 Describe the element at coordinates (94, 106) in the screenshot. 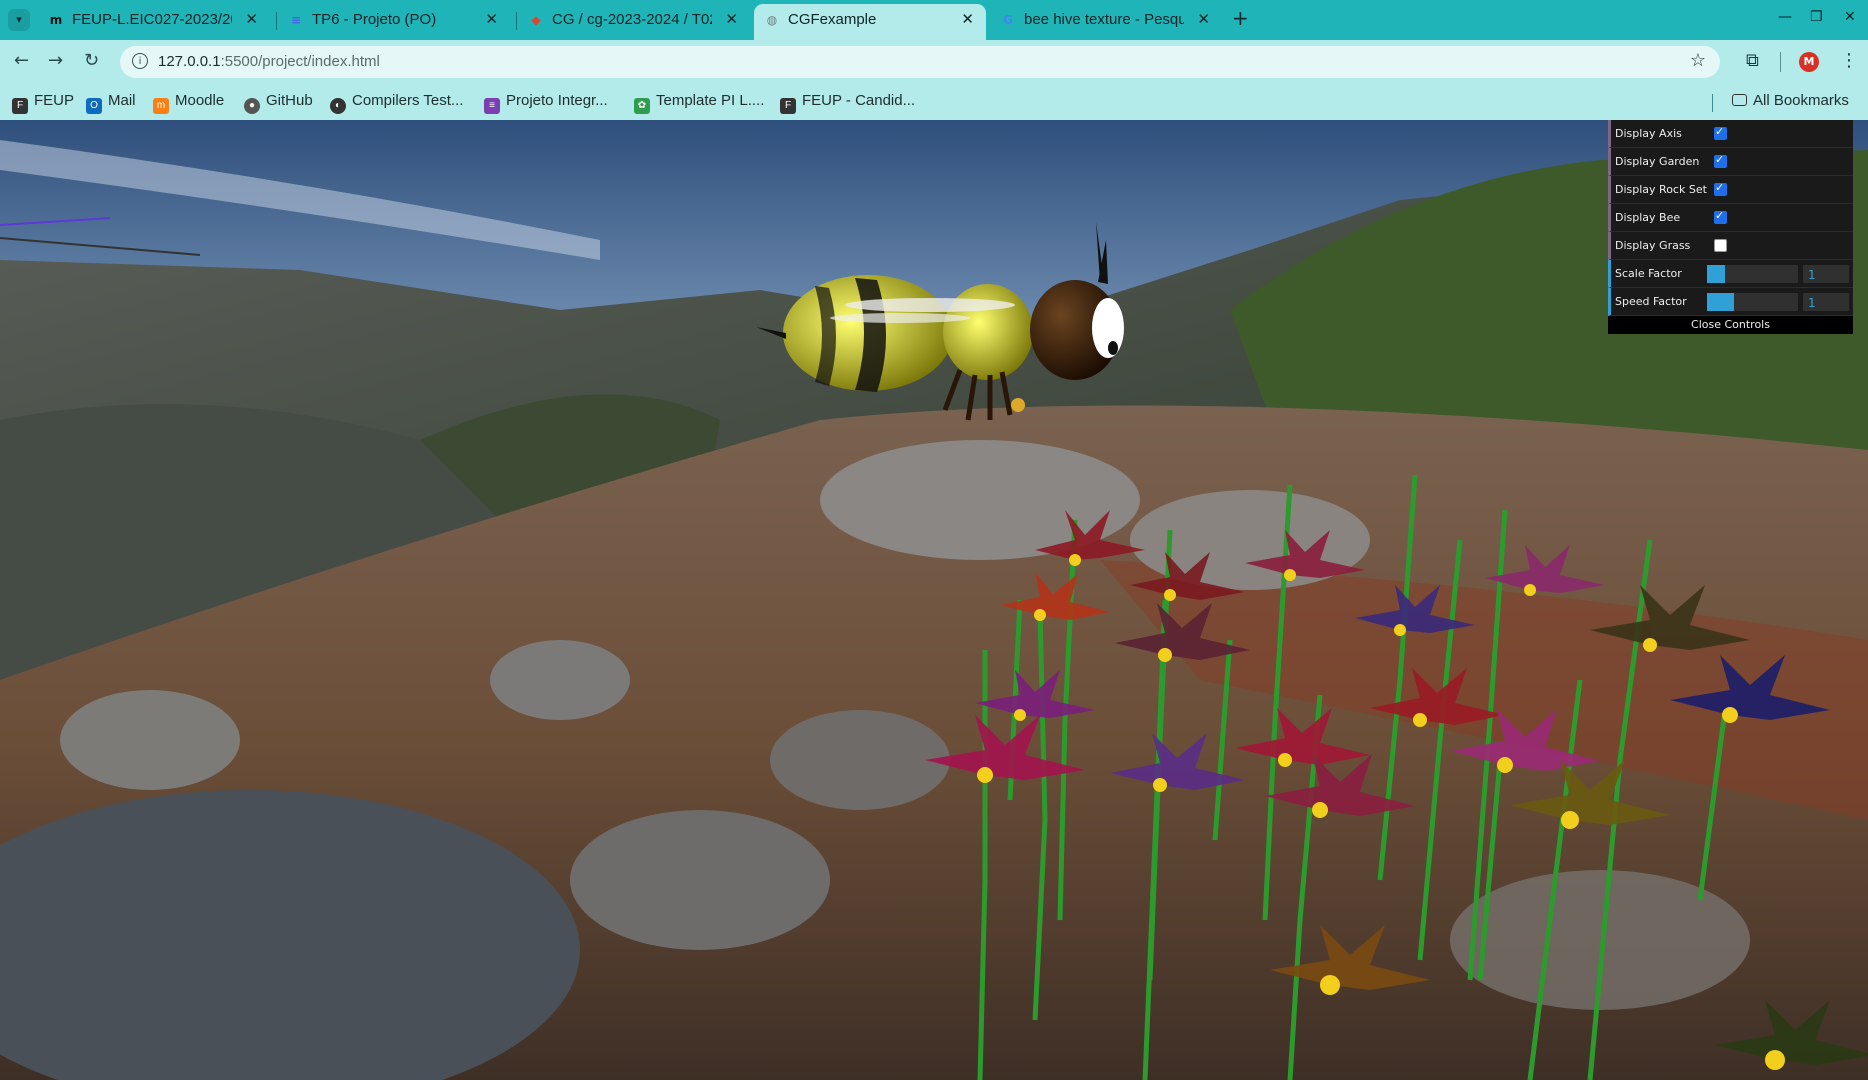

I see `outlook-icon: O` at that location.